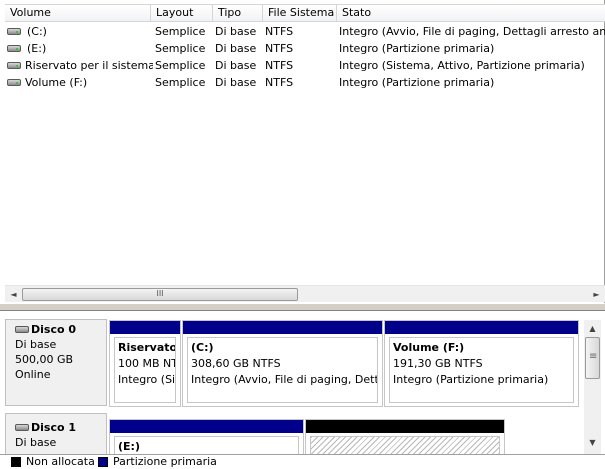  Describe the element at coordinates (300, 13) in the screenshot. I see `column-header-file-system: File Sistema` at that location.